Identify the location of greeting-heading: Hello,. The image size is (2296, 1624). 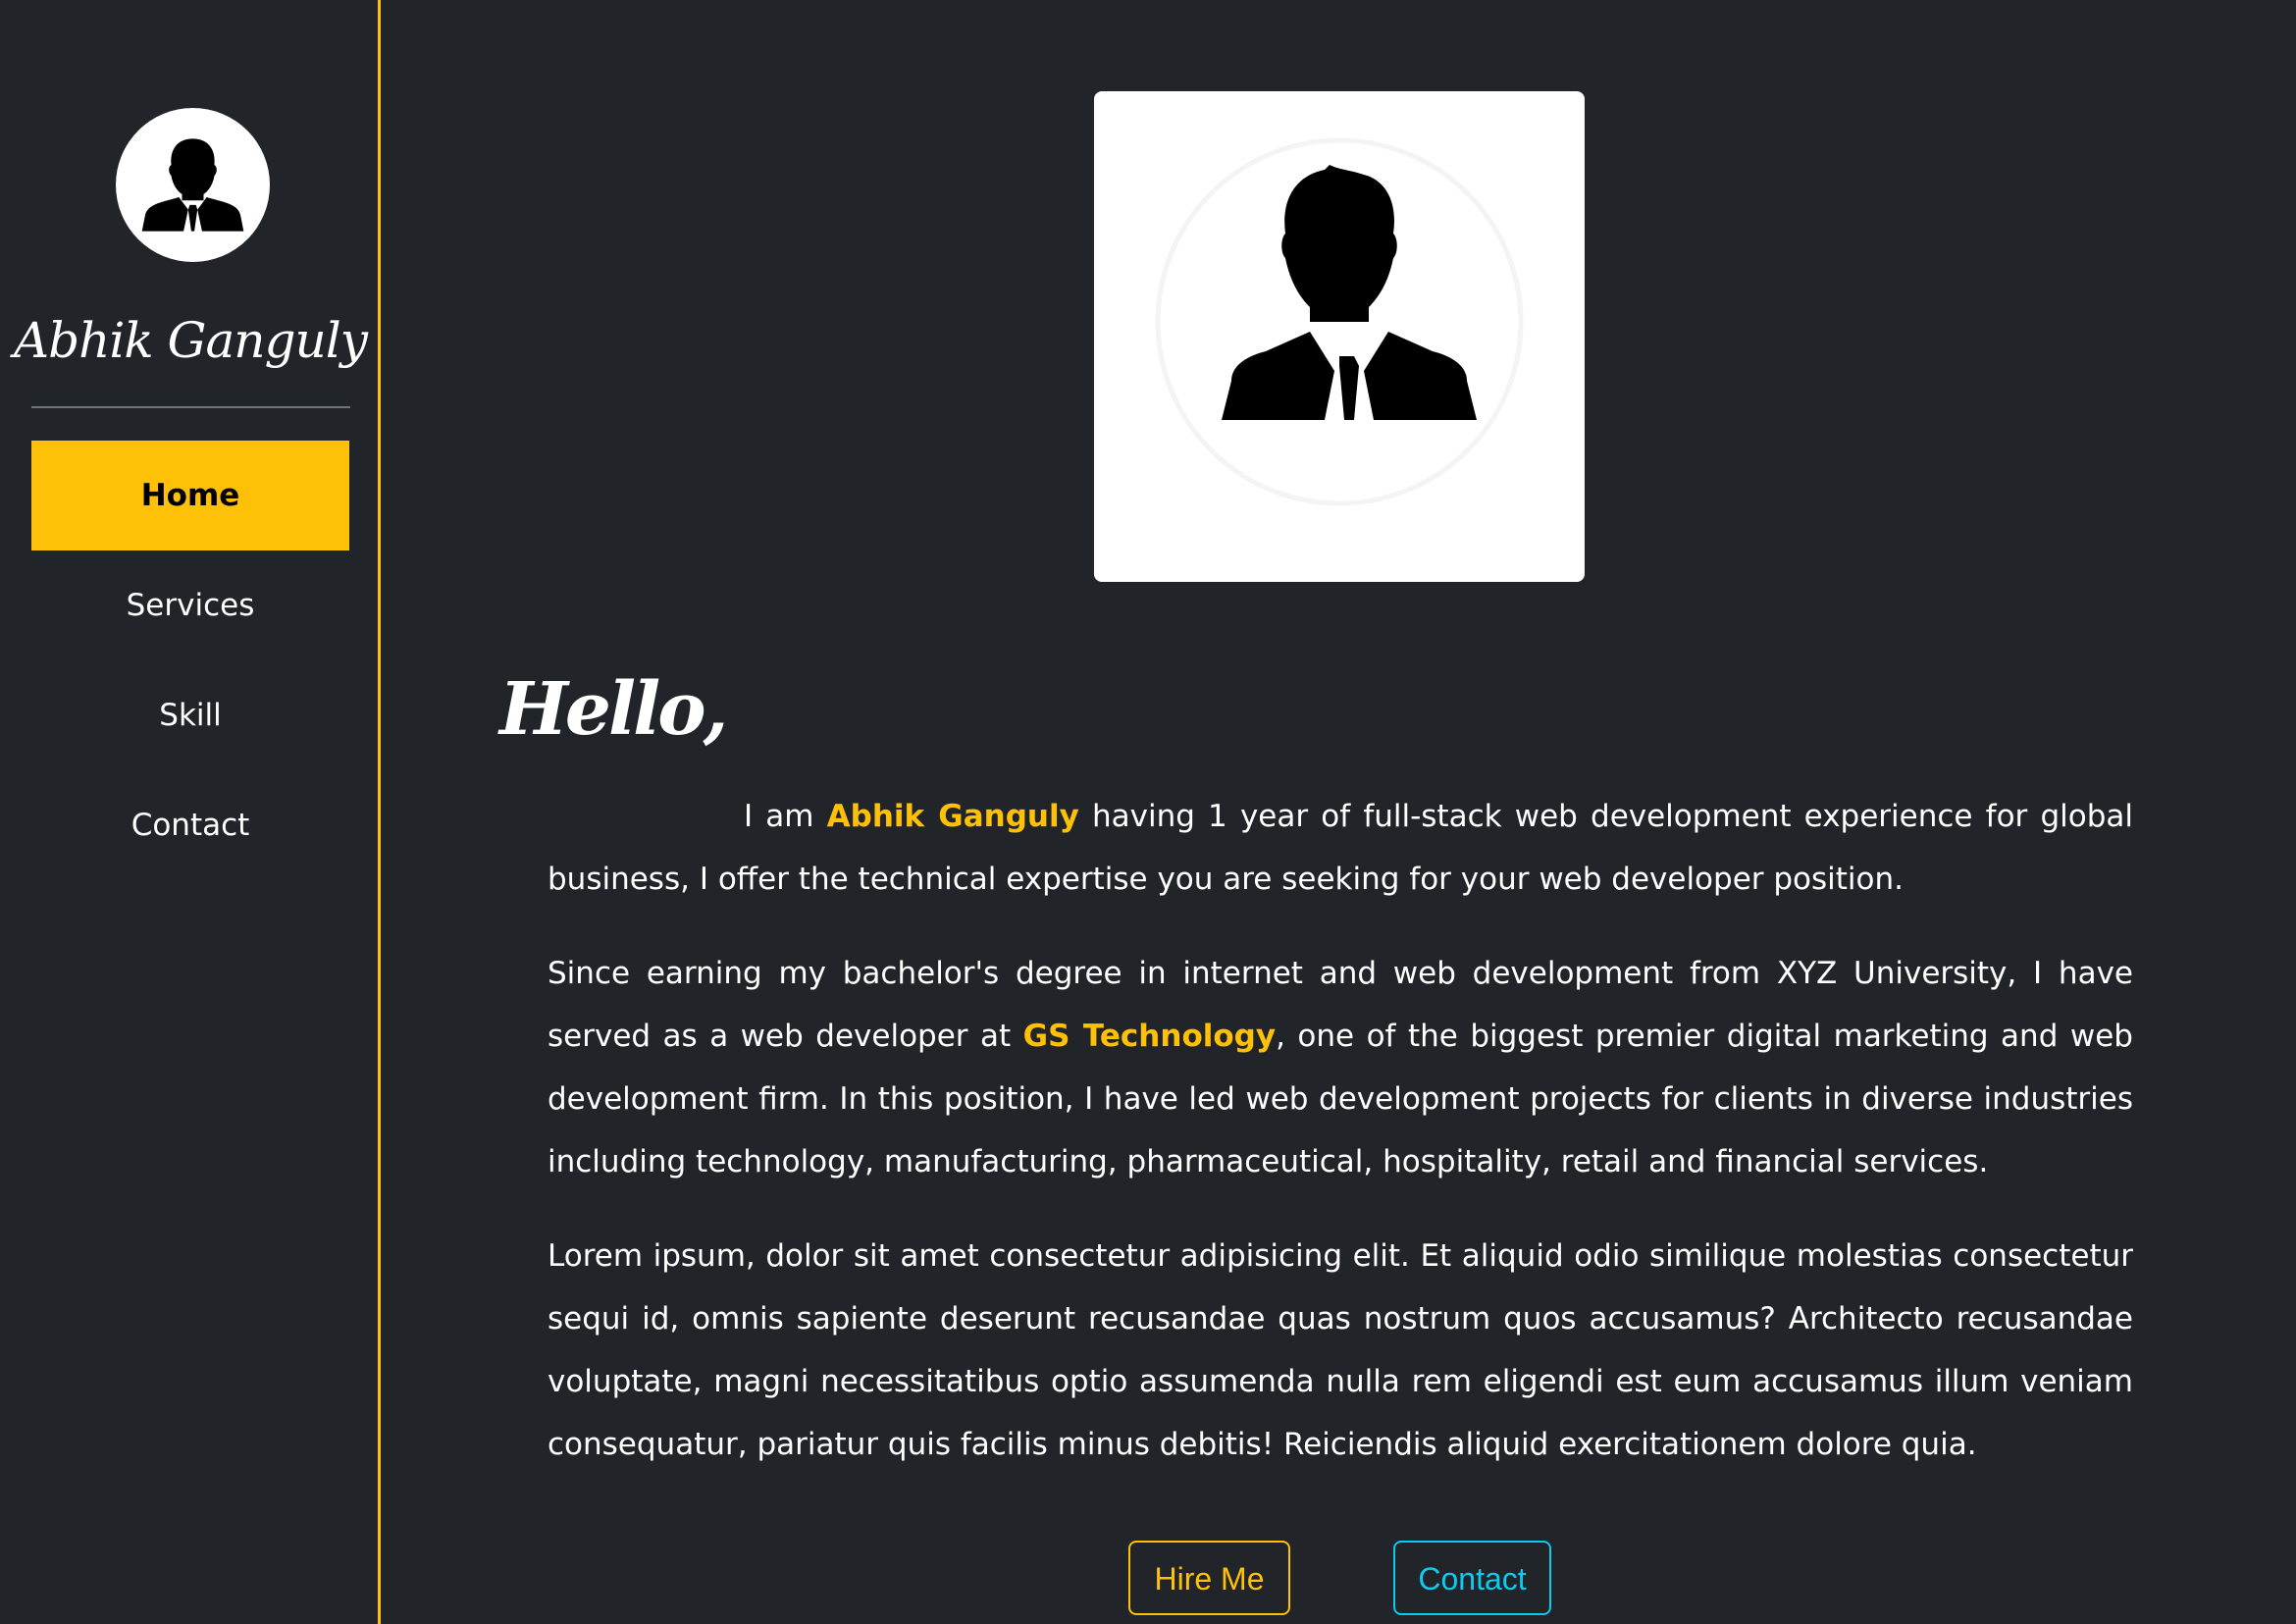
(613, 709).